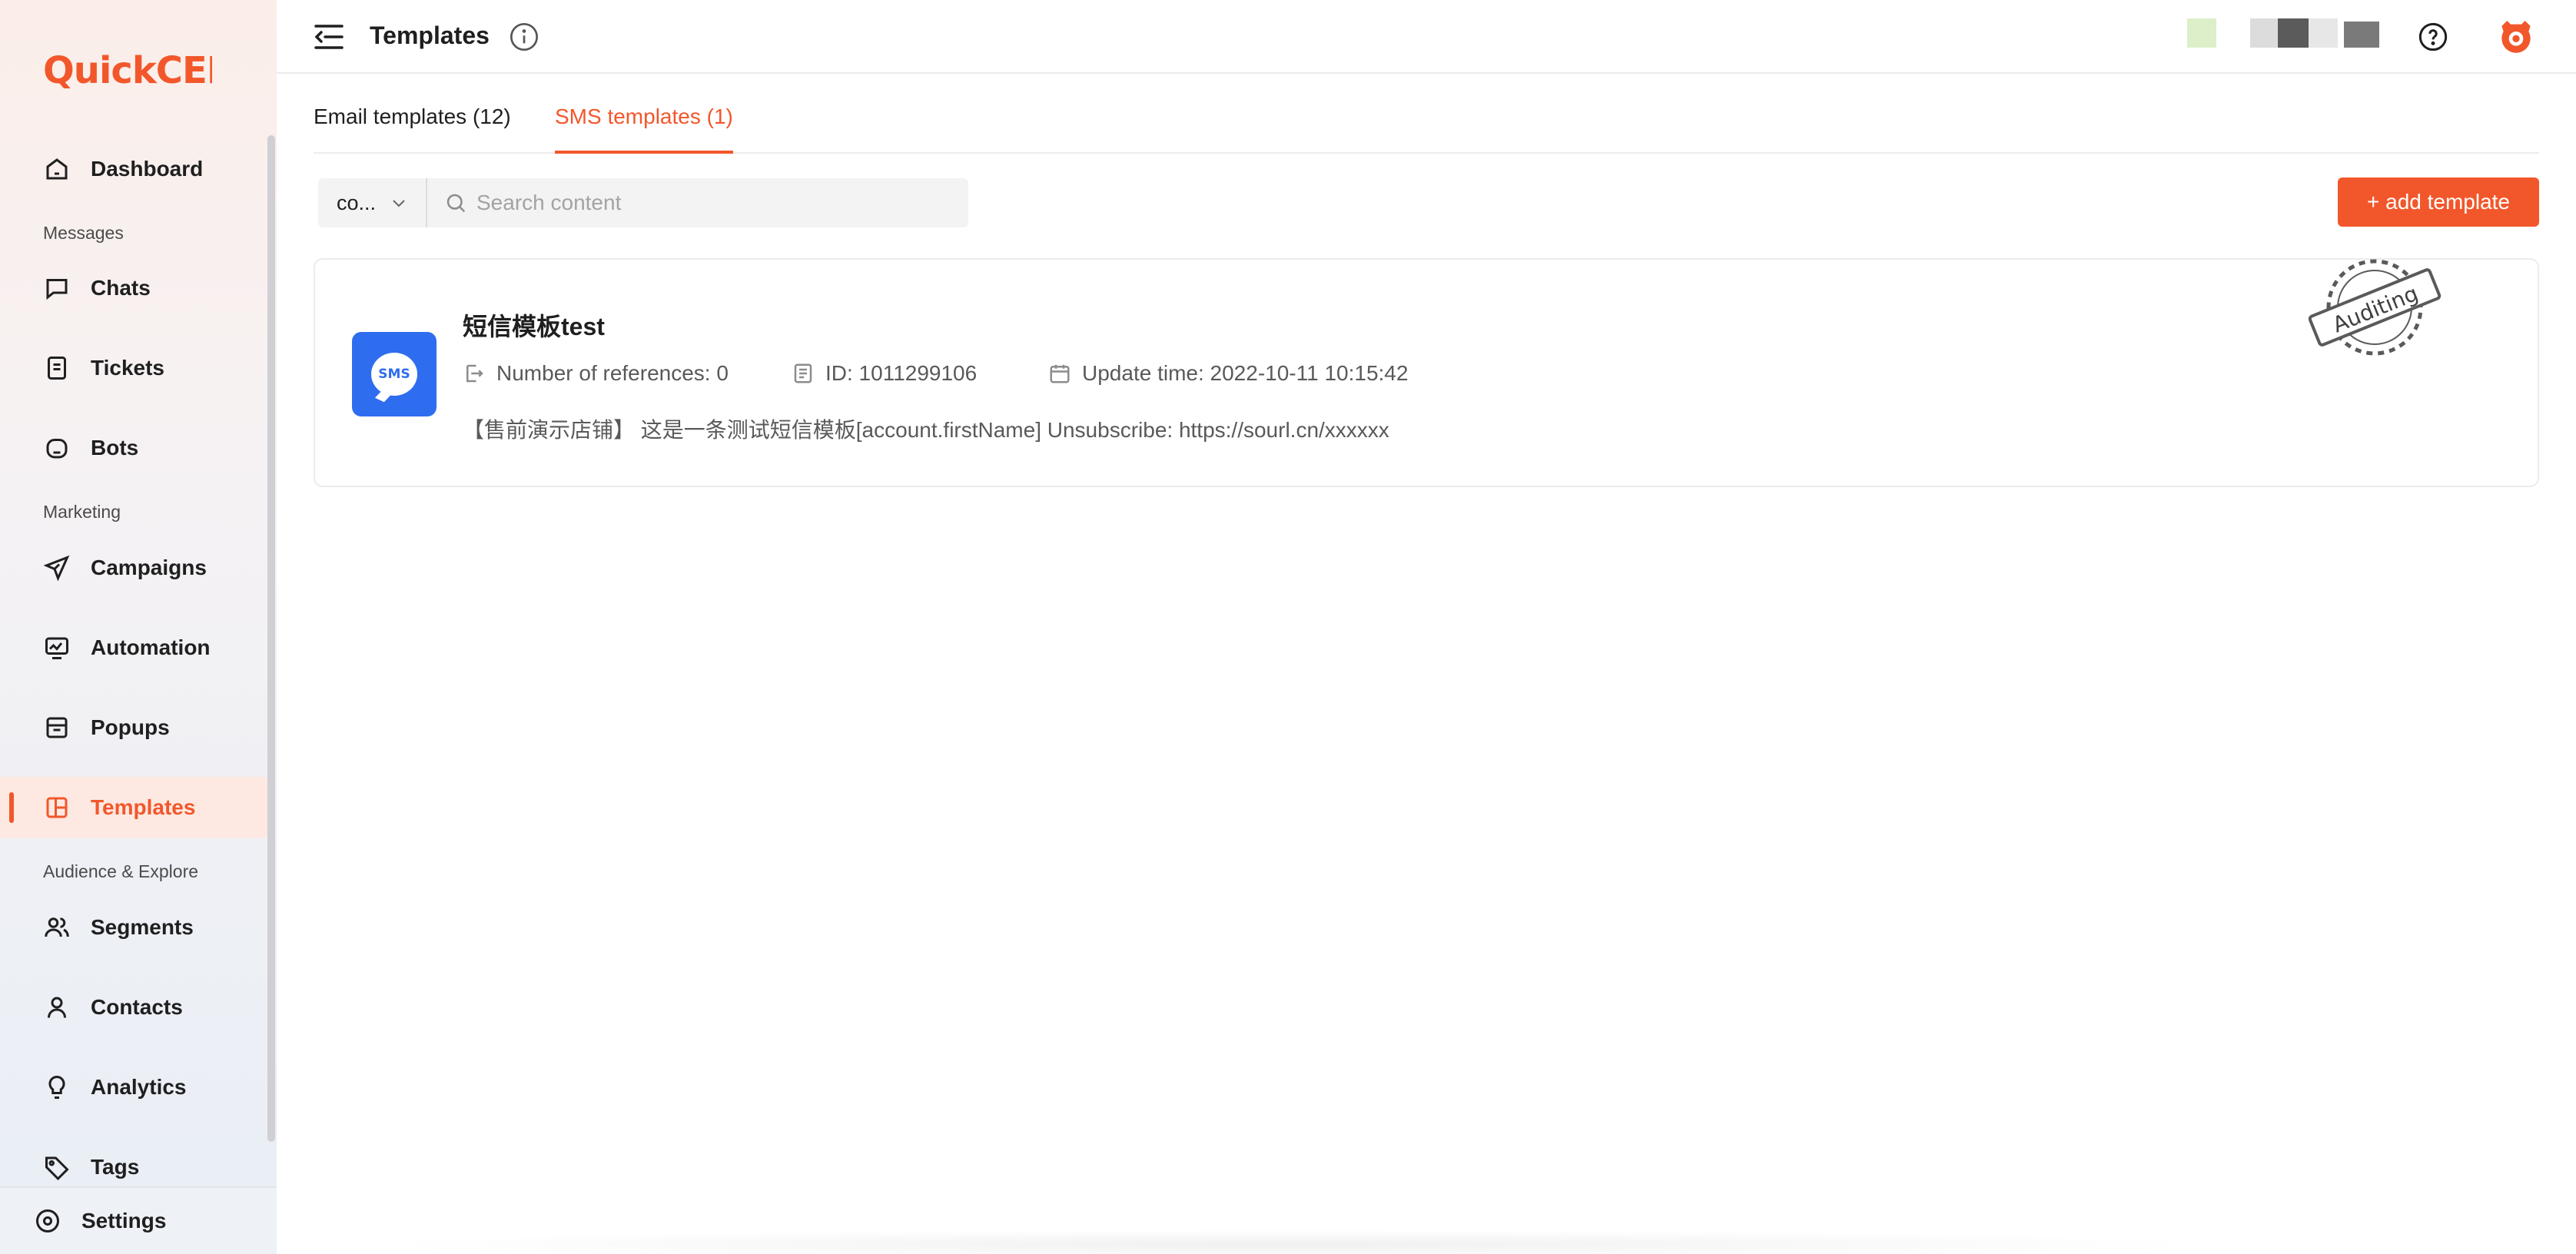 This screenshot has height=1254, width=2576. I want to click on info-icon, so click(524, 37).